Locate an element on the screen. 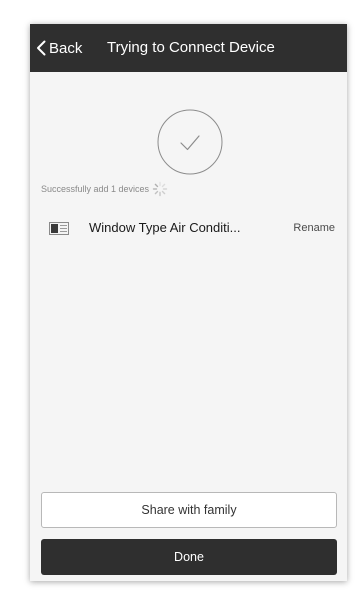  spinner-icon is located at coordinates (160, 189).